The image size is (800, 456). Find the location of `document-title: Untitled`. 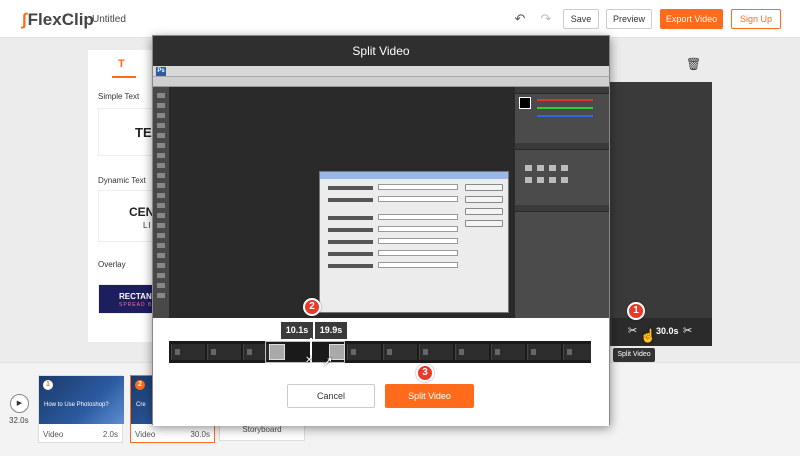

document-title: Untitled is located at coordinates (109, 19).